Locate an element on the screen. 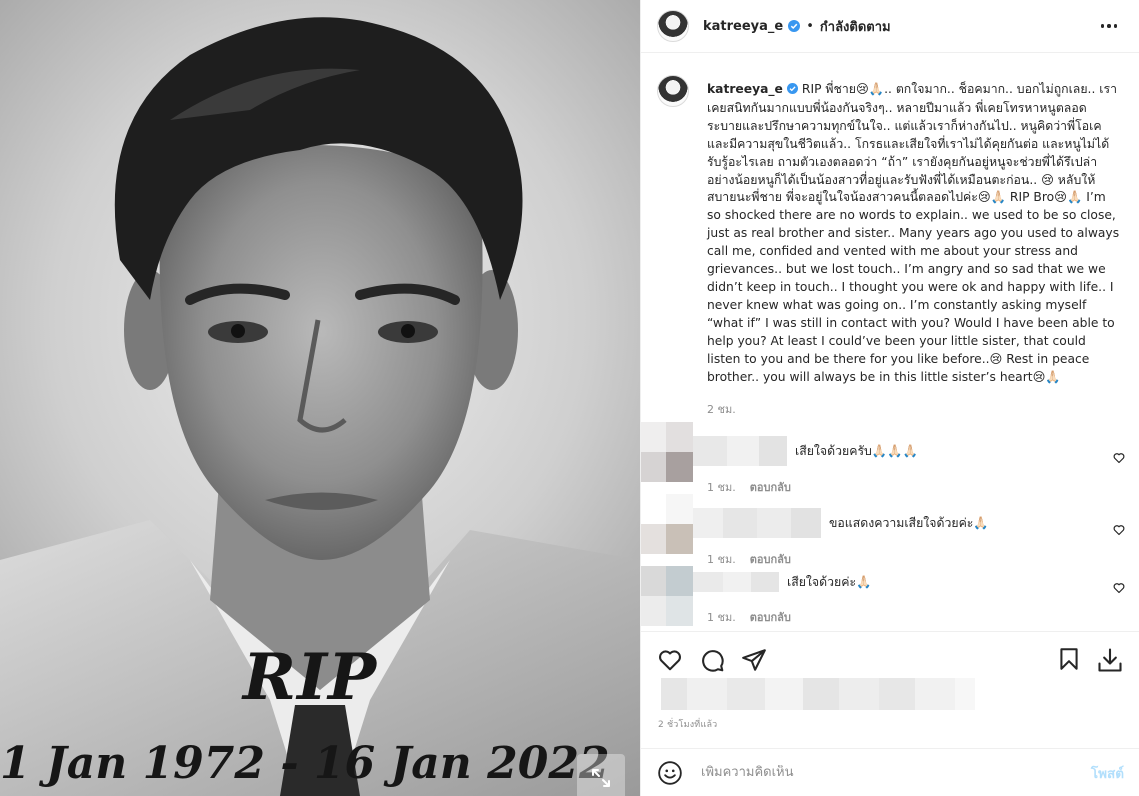  post-header: katreeya_e • กำลังติดตาม is located at coordinates (890, 26).